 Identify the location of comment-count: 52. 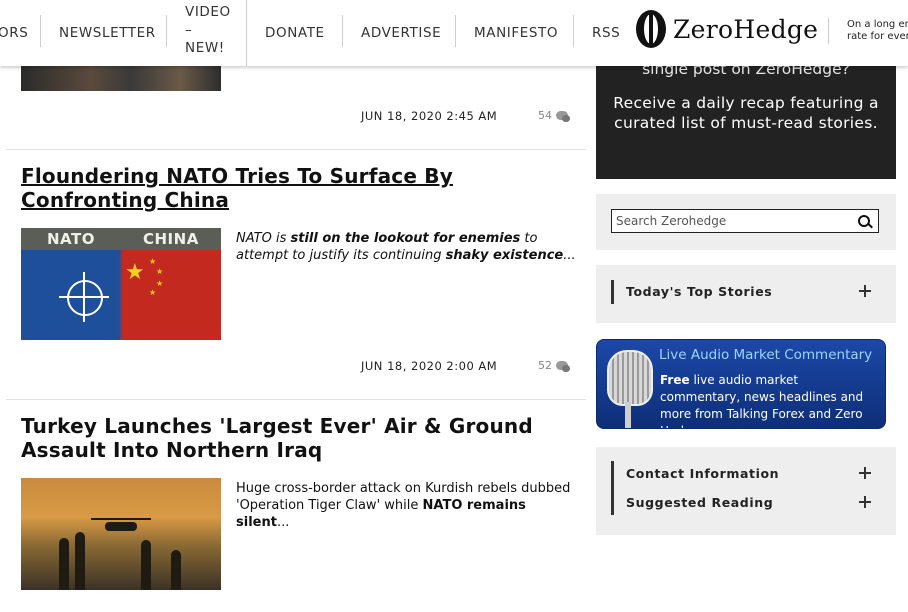
(554, 365).